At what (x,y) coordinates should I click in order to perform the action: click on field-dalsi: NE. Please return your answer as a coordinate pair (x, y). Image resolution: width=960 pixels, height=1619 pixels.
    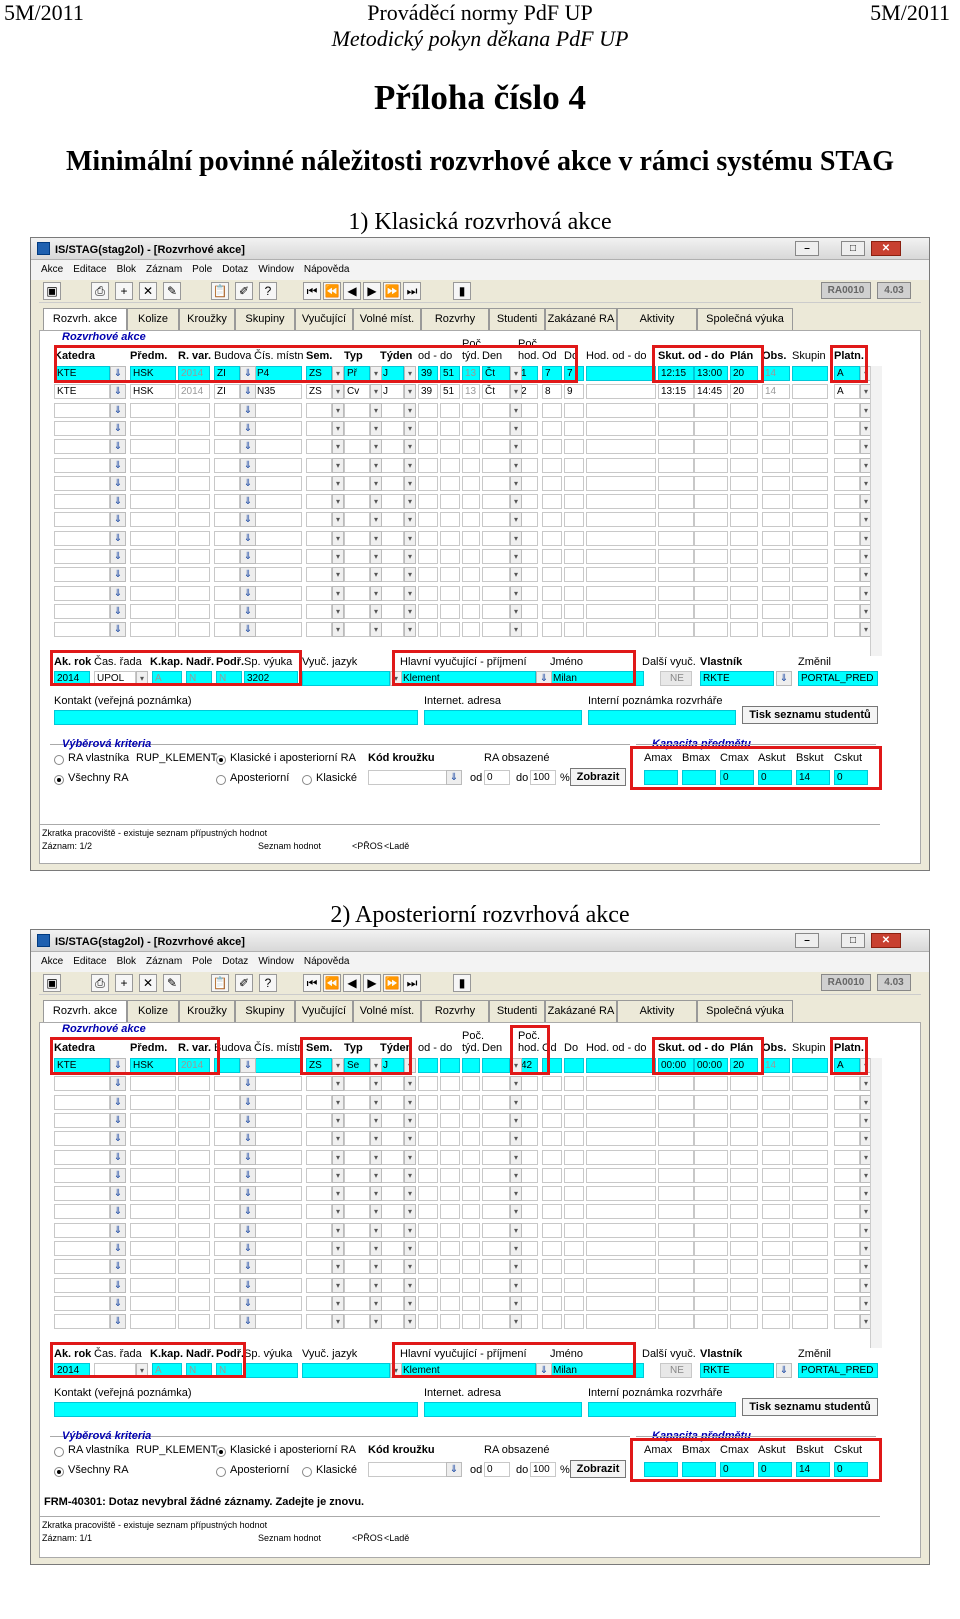
    Looking at the image, I should click on (676, 1370).